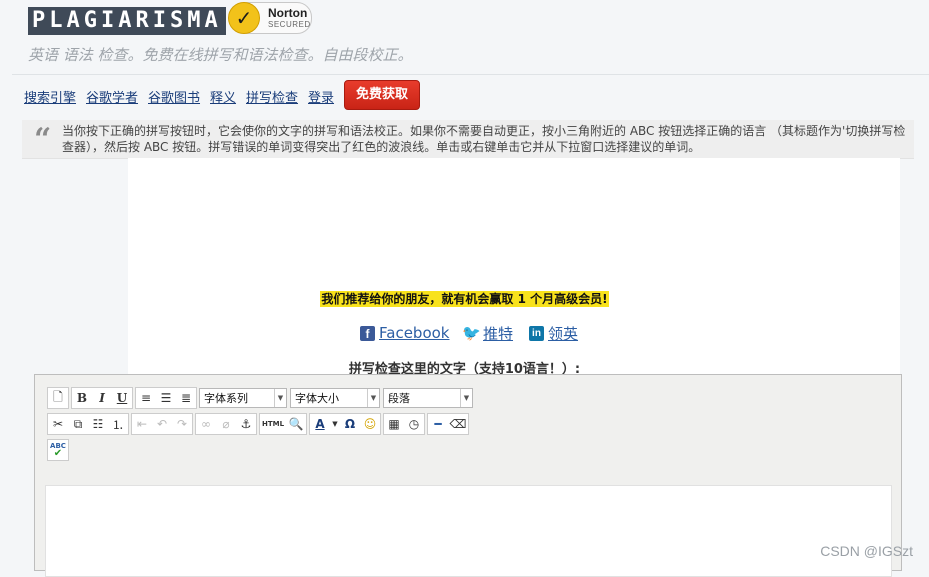  What do you see at coordinates (321, 96) in the screenshot?
I see `nav-login: 登录` at bounding box center [321, 96].